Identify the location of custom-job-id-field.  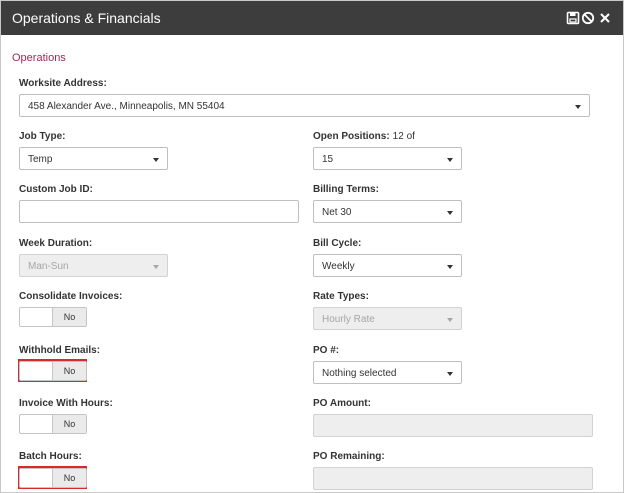
(159, 211).